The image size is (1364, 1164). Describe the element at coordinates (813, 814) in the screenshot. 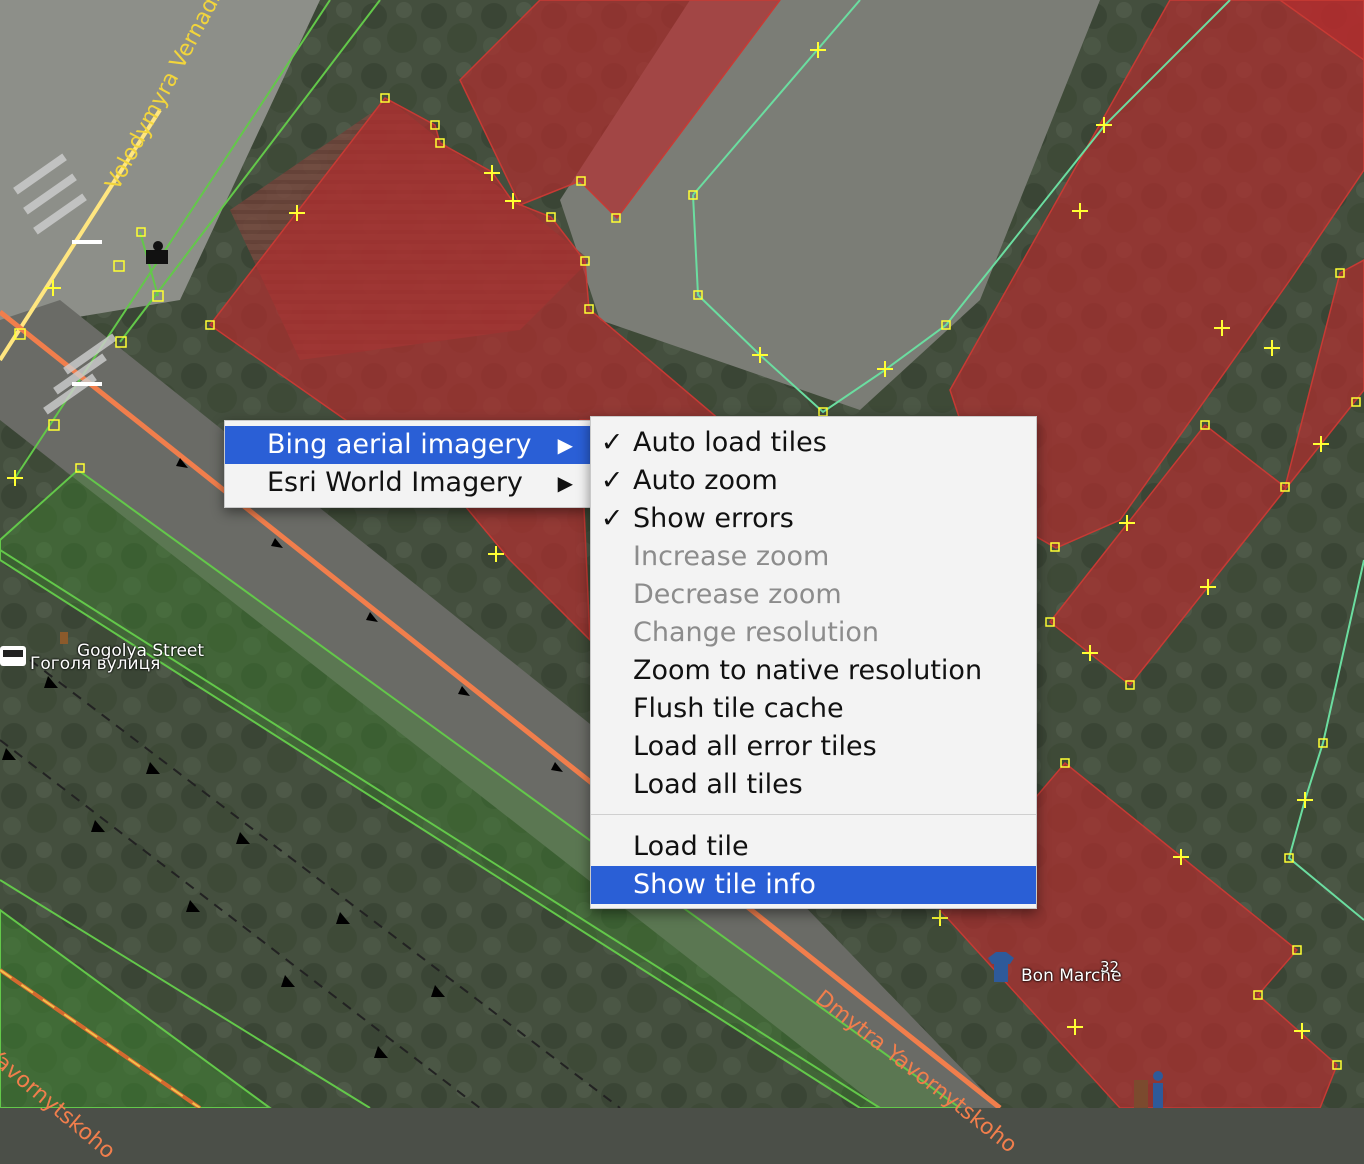

I see `menu-separator` at that location.